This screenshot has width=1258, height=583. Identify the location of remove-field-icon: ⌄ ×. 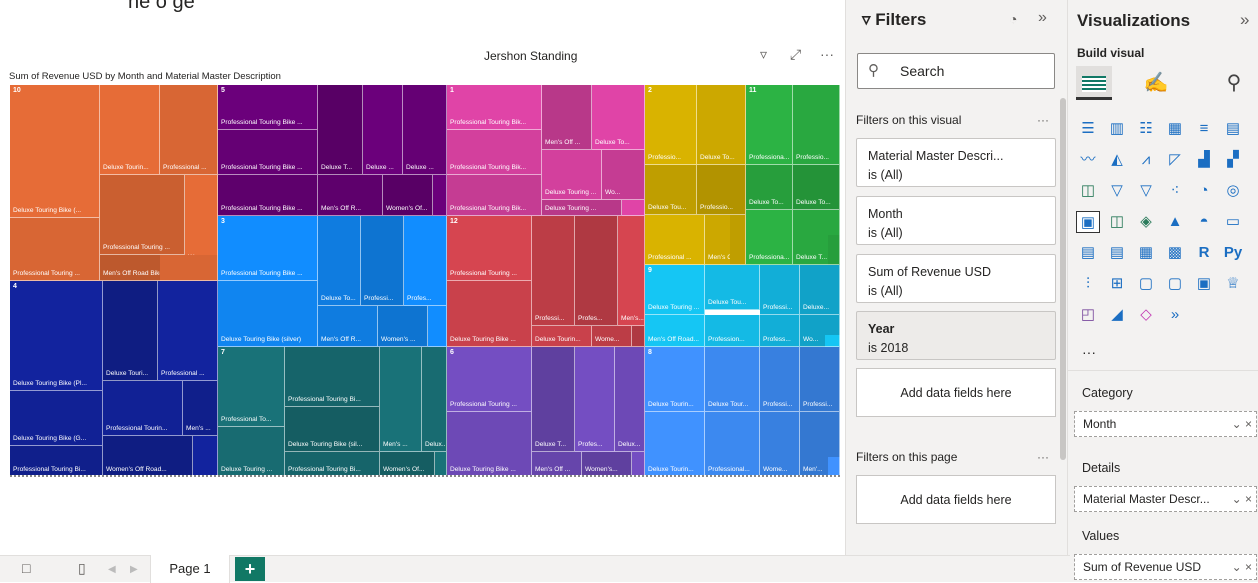
(1240, 567).